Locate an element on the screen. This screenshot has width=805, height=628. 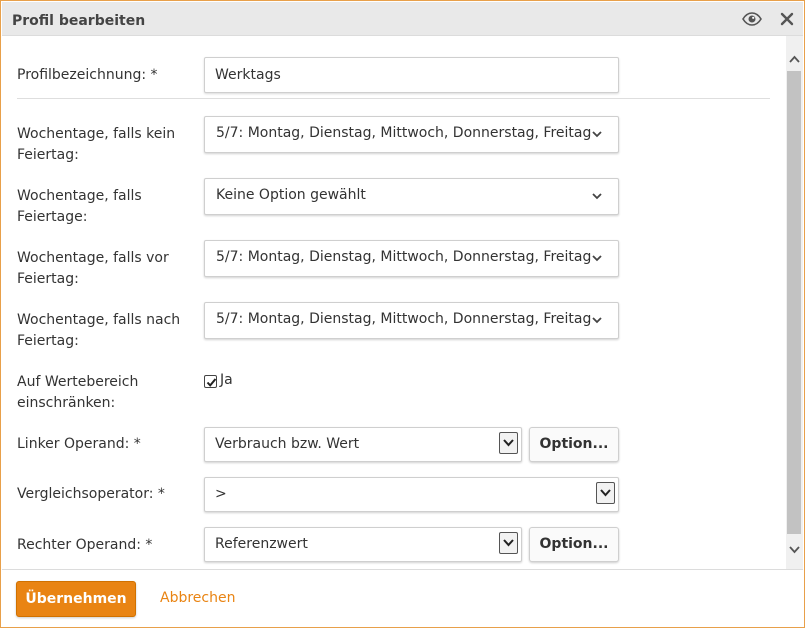
apply-button: Übernehmen is located at coordinates (76, 599).